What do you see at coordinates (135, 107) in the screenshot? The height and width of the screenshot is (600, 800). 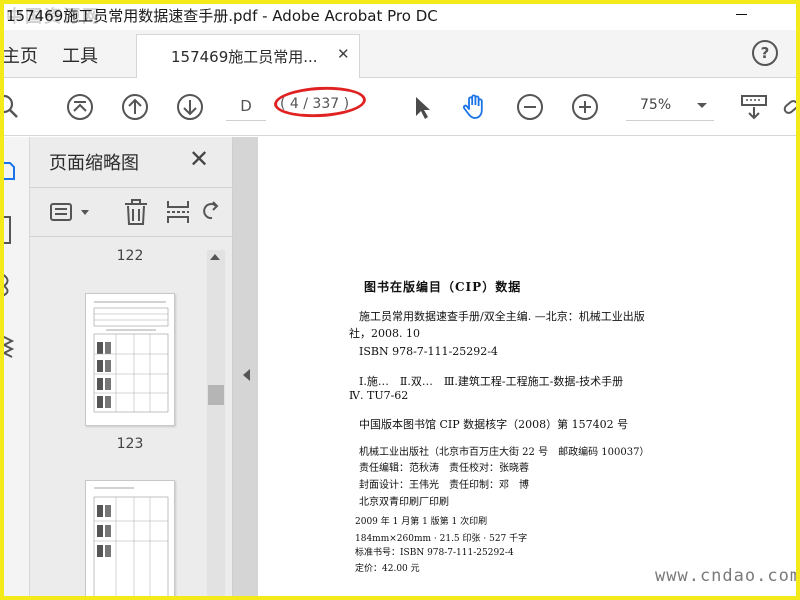 I see `previous-page-icon` at bounding box center [135, 107].